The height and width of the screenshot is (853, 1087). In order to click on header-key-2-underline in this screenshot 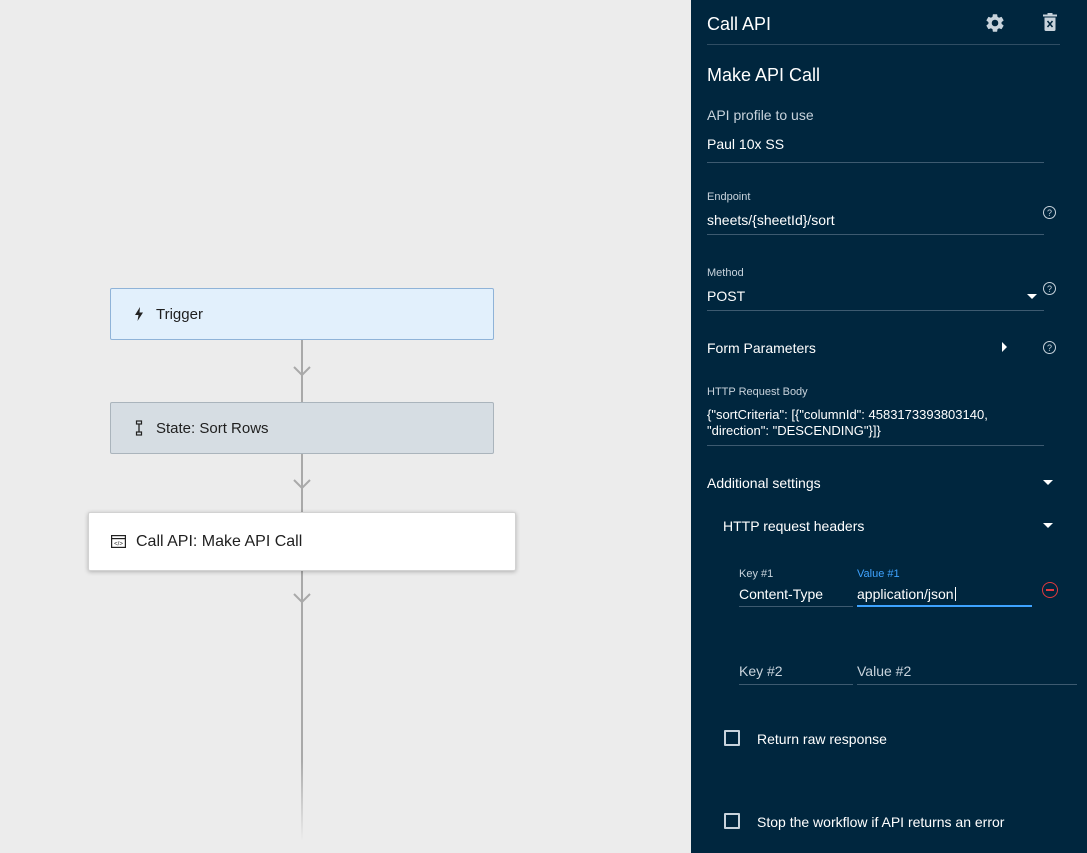, I will do `click(796, 684)`.